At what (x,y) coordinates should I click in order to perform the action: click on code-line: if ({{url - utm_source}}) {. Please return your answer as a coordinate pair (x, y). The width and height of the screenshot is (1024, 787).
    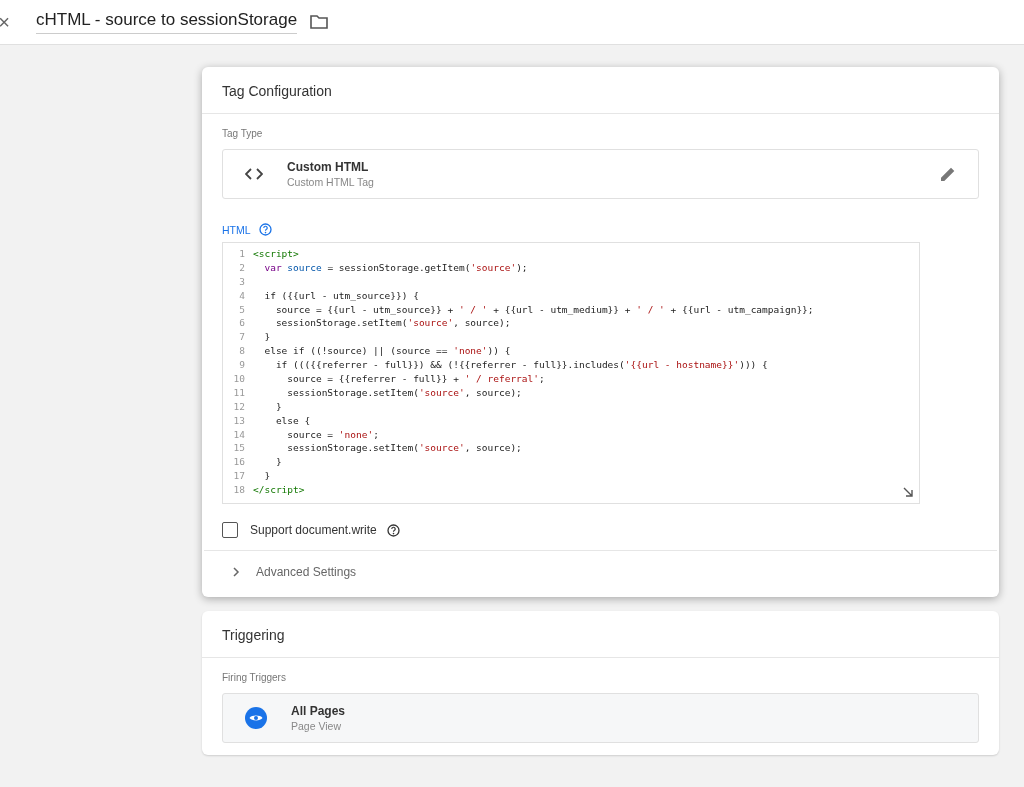
    Looking at the image, I should click on (341, 295).